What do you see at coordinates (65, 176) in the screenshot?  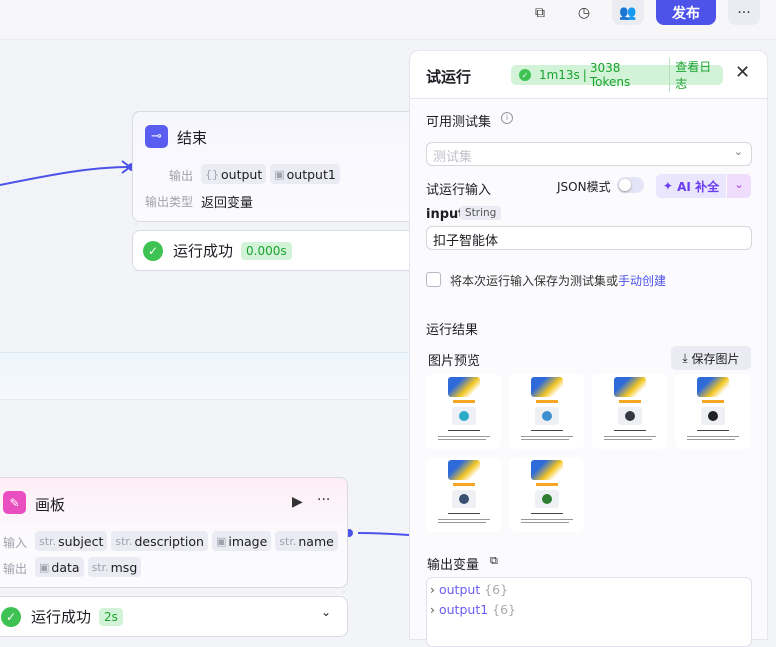 I see `edge-to-end` at bounding box center [65, 176].